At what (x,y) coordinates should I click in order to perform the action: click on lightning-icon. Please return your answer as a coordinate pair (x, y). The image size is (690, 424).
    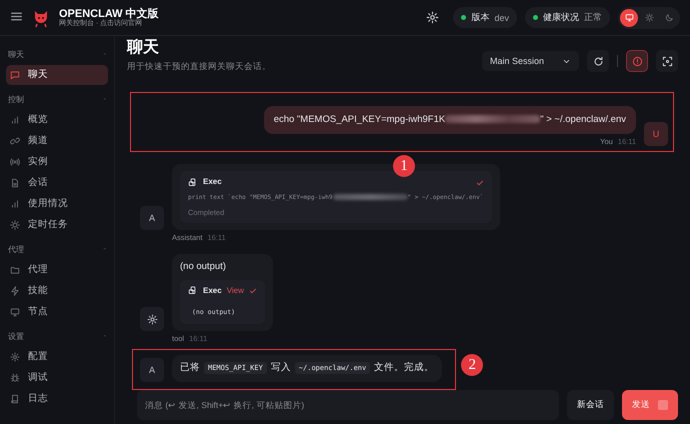
    Looking at the image, I should click on (15, 291).